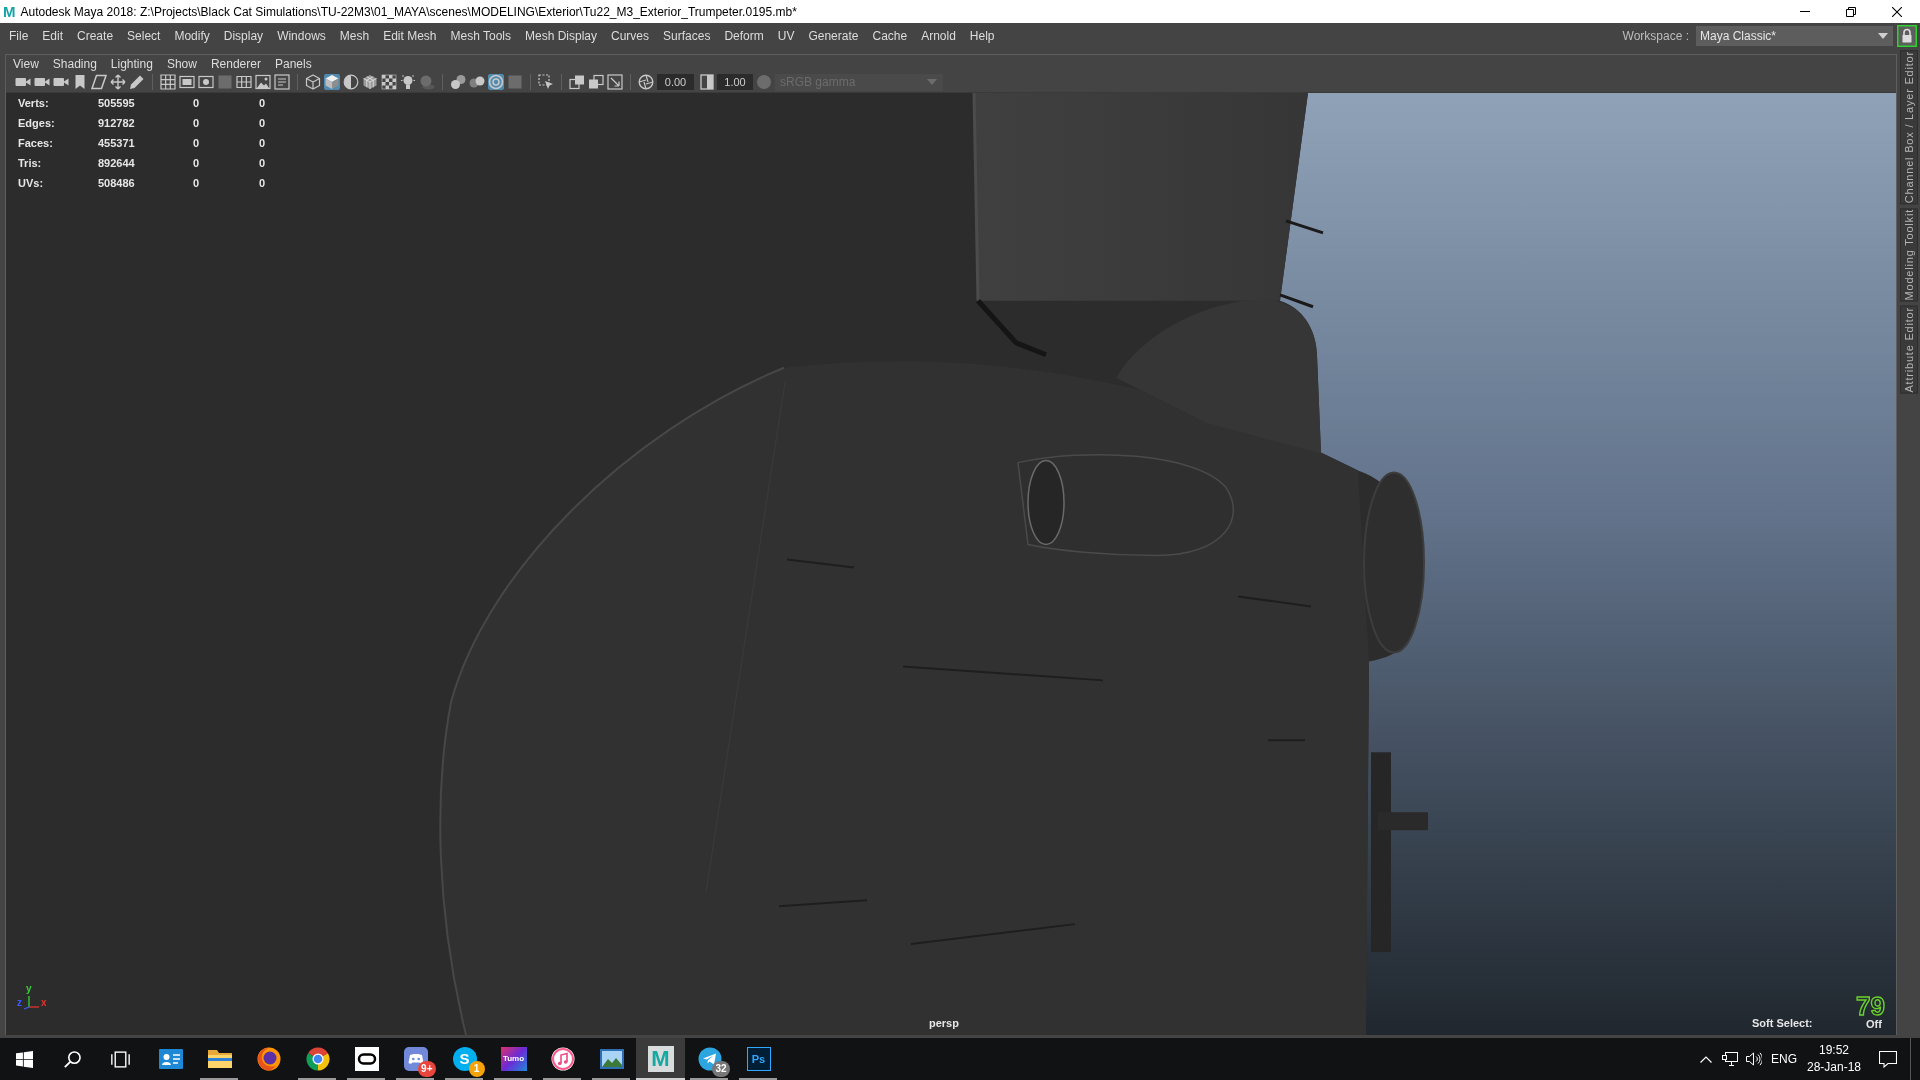 This screenshot has height=1080, width=1920. Describe the element at coordinates (1909, 127) in the screenshot. I see `side-tab: Channel Box / Layer Editor` at that location.